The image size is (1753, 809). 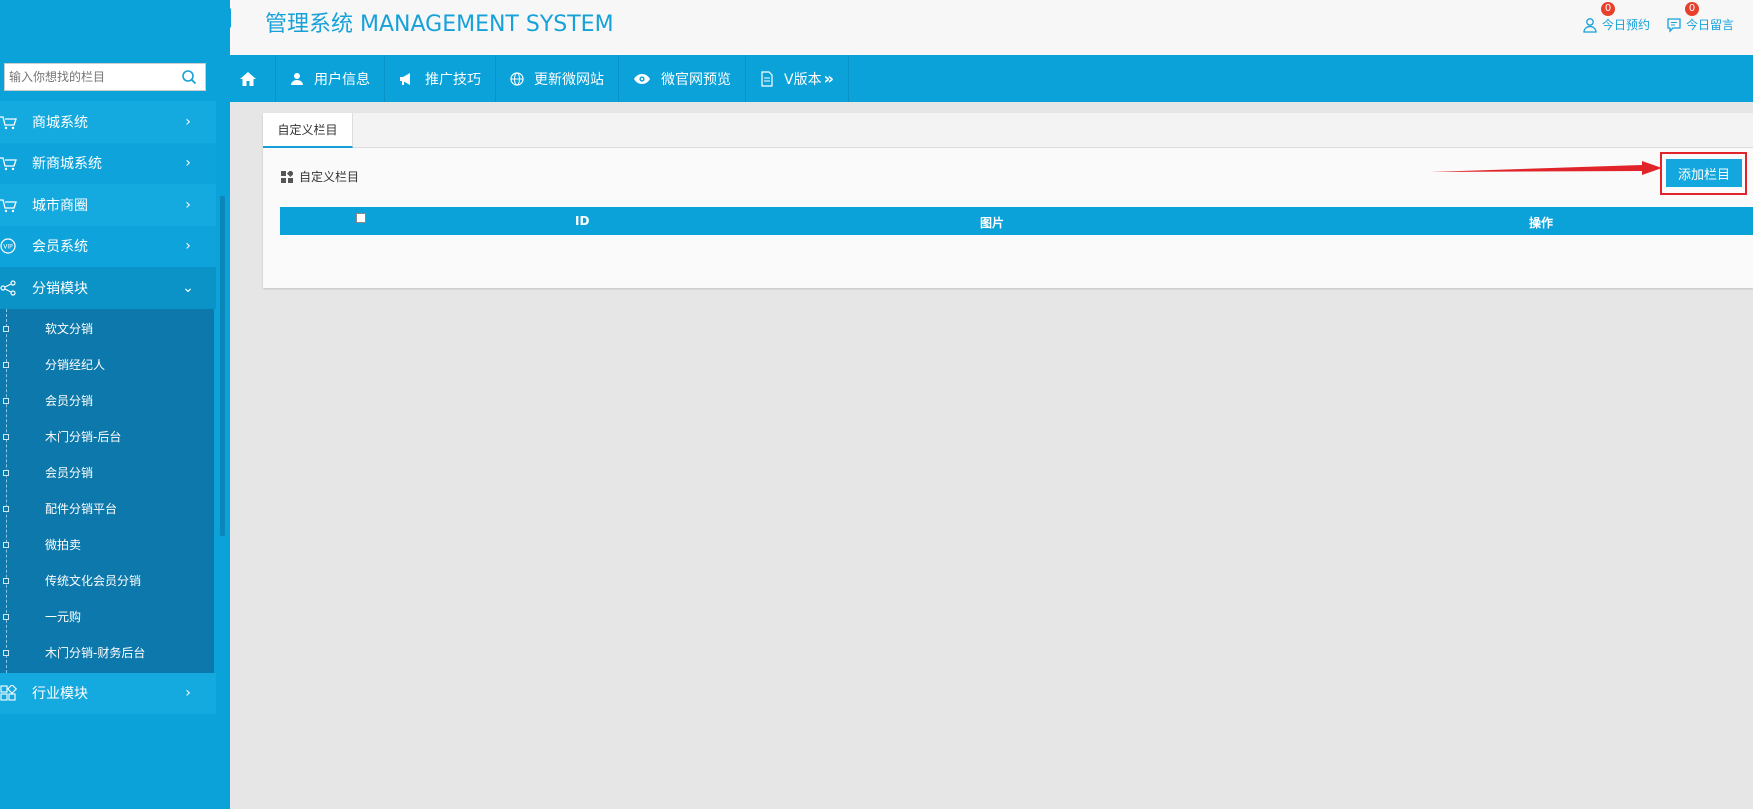 What do you see at coordinates (107, 581) in the screenshot?
I see `submenu-item: 传统文化会员分销` at bounding box center [107, 581].